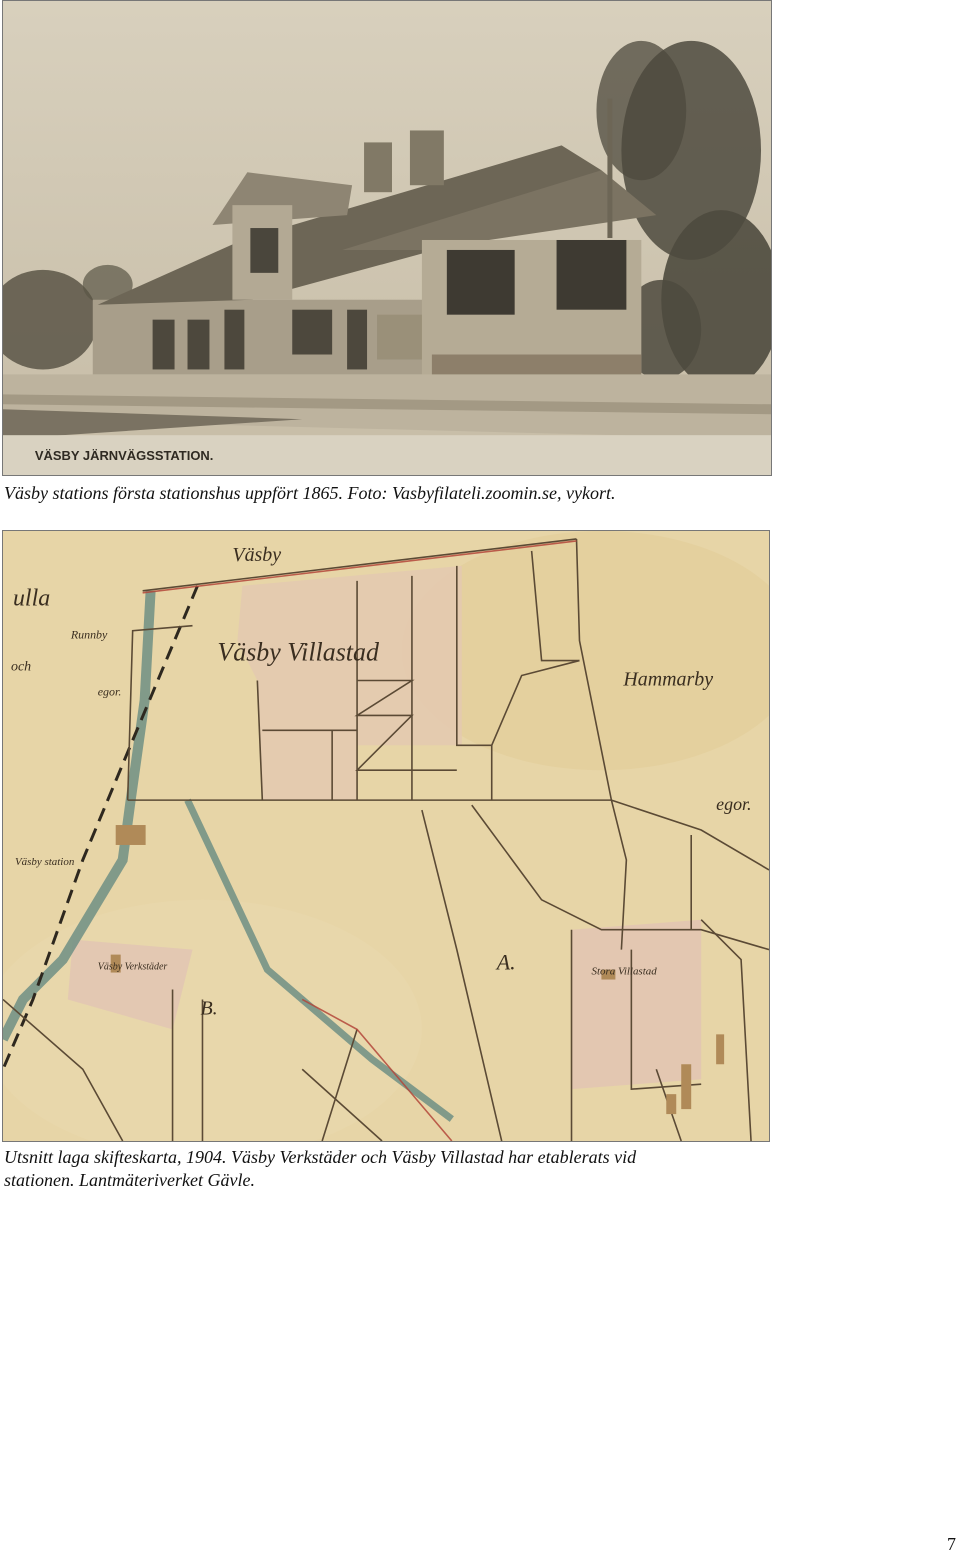 The height and width of the screenshot is (1555, 960). I want to click on map-label-hammarby: Hammarby, so click(667, 679).